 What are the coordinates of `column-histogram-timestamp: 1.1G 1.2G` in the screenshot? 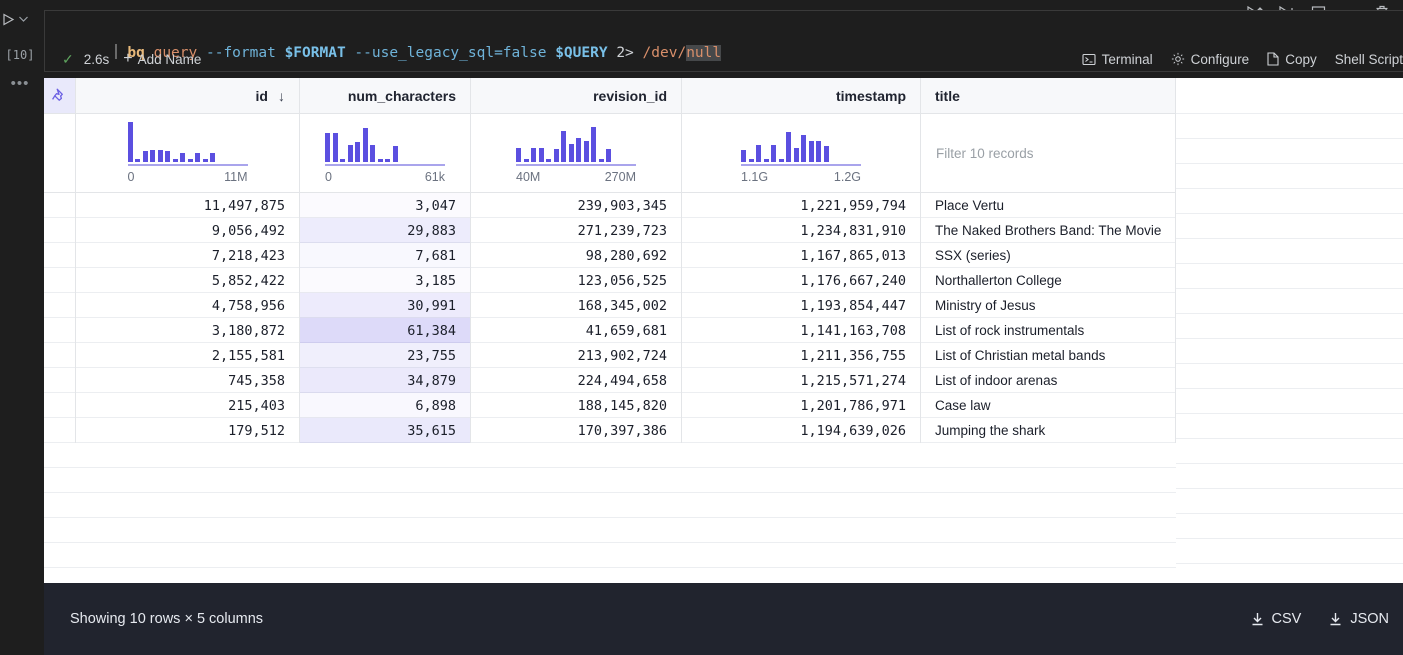 It's located at (801, 153).